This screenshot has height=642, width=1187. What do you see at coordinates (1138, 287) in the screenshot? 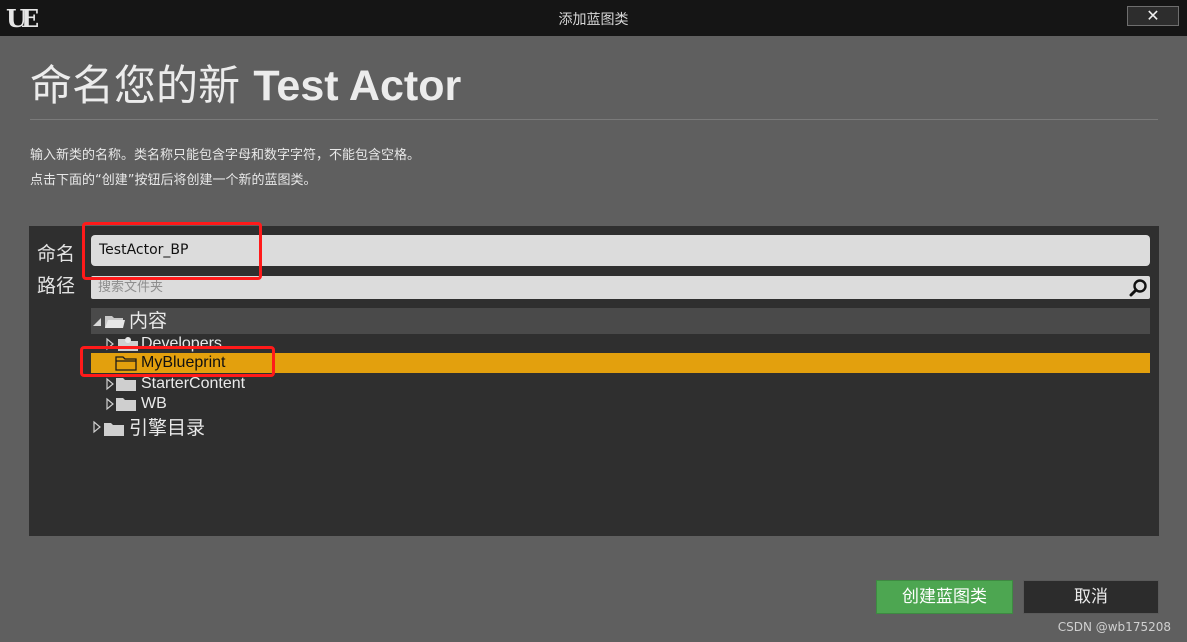
I see `search-icon` at bounding box center [1138, 287].